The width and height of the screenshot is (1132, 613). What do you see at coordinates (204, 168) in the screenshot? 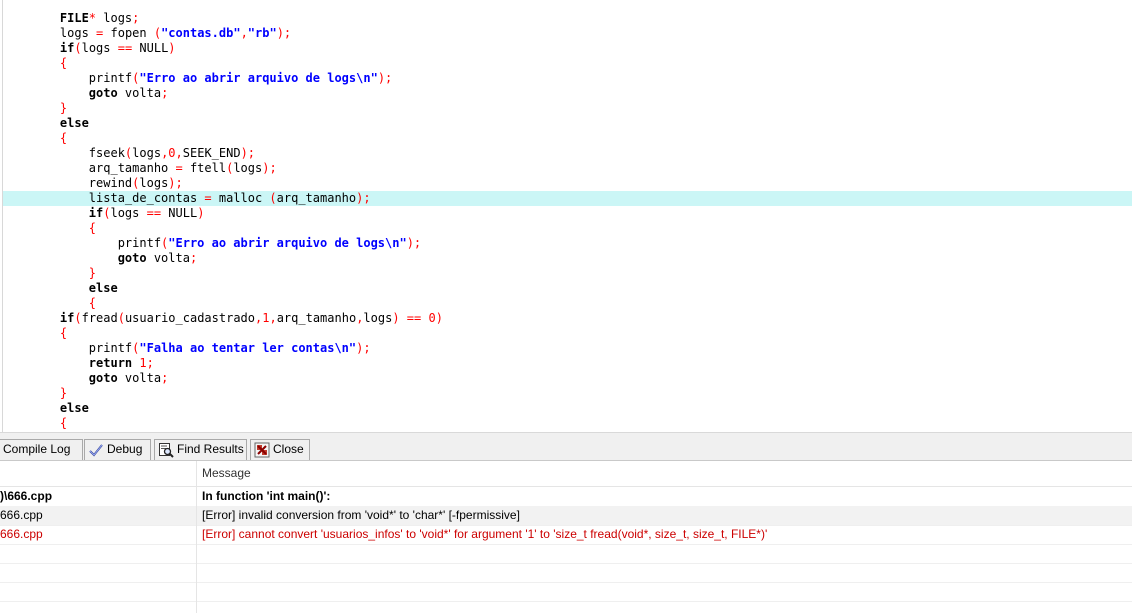
I see `code-token: ftell` at bounding box center [204, 168].